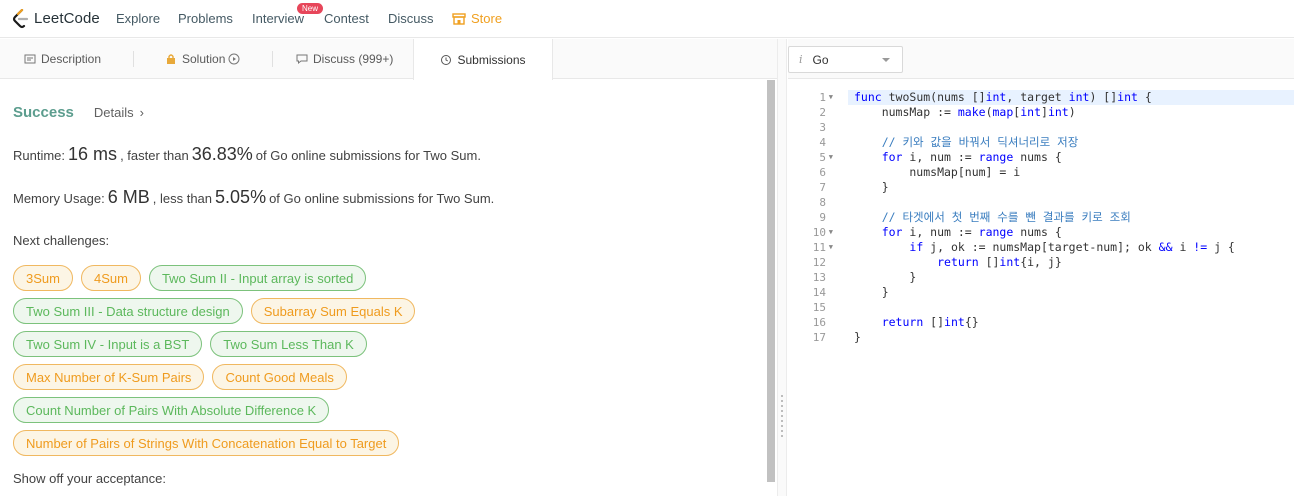 This screenshot has width=1294, height=496. Describe the element at coordinates (128, 311) in the screenshot. I see `challenge-chip: Two Sum III - Data structure design` at that location.